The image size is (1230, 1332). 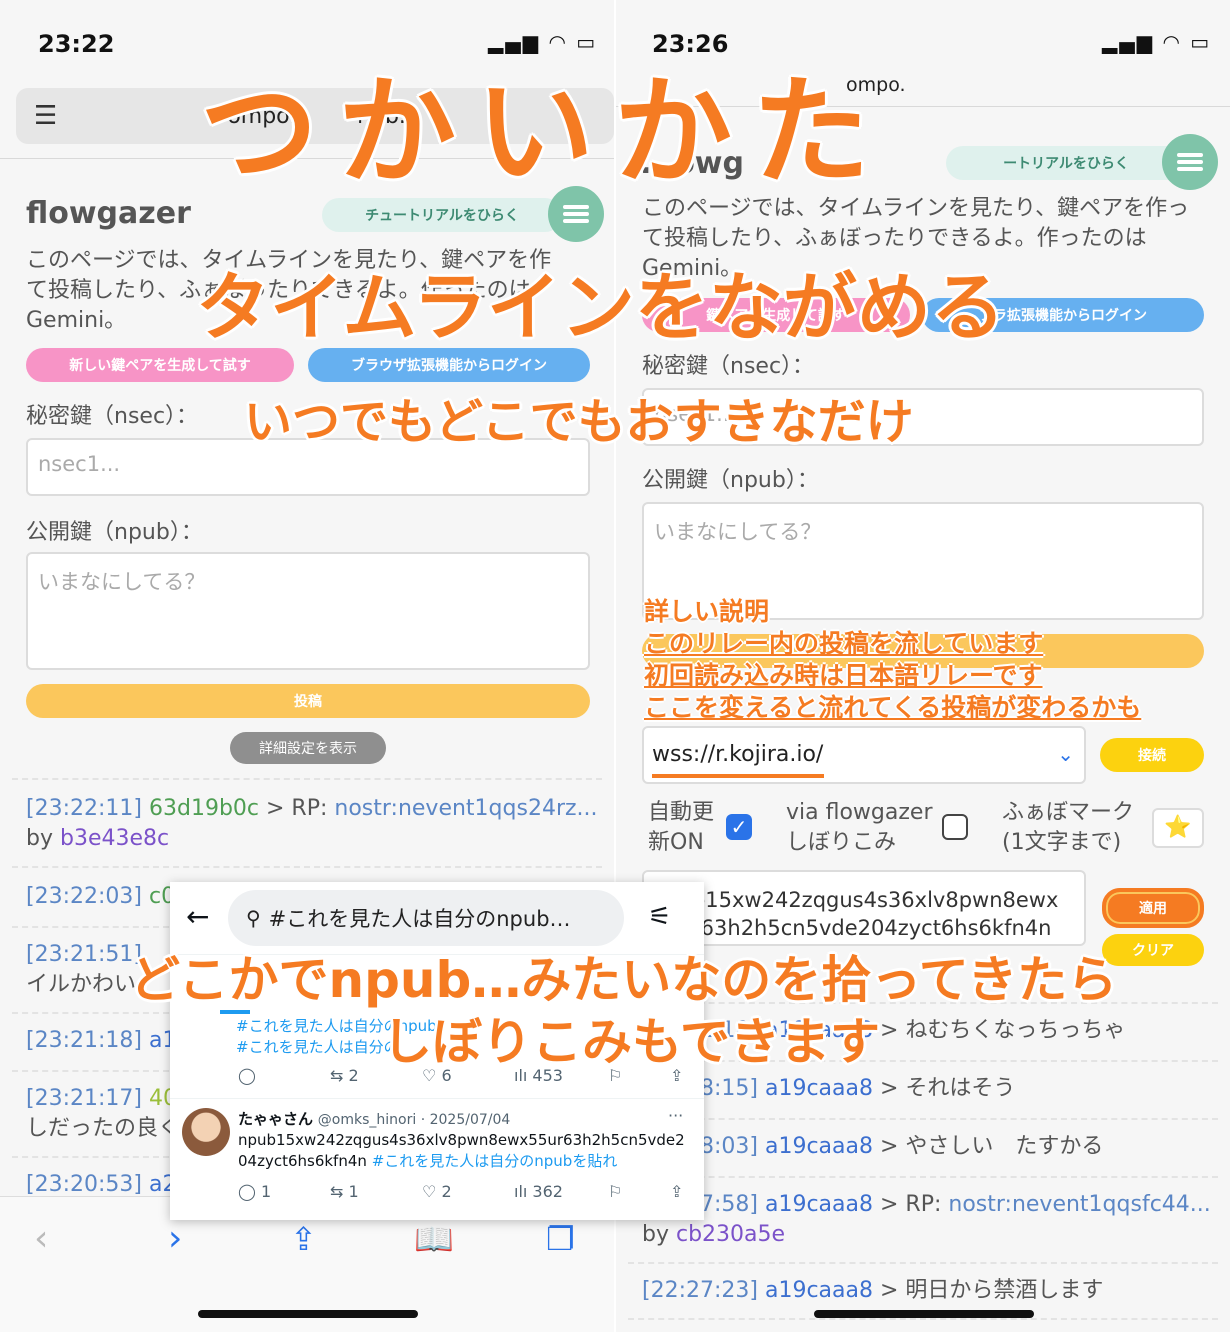 What do you see at coordinates (1157, 42) in the screenshot?
I see `status-icons: ▂▄▆ ◠ ▭` at bounding box center [1157, 42].